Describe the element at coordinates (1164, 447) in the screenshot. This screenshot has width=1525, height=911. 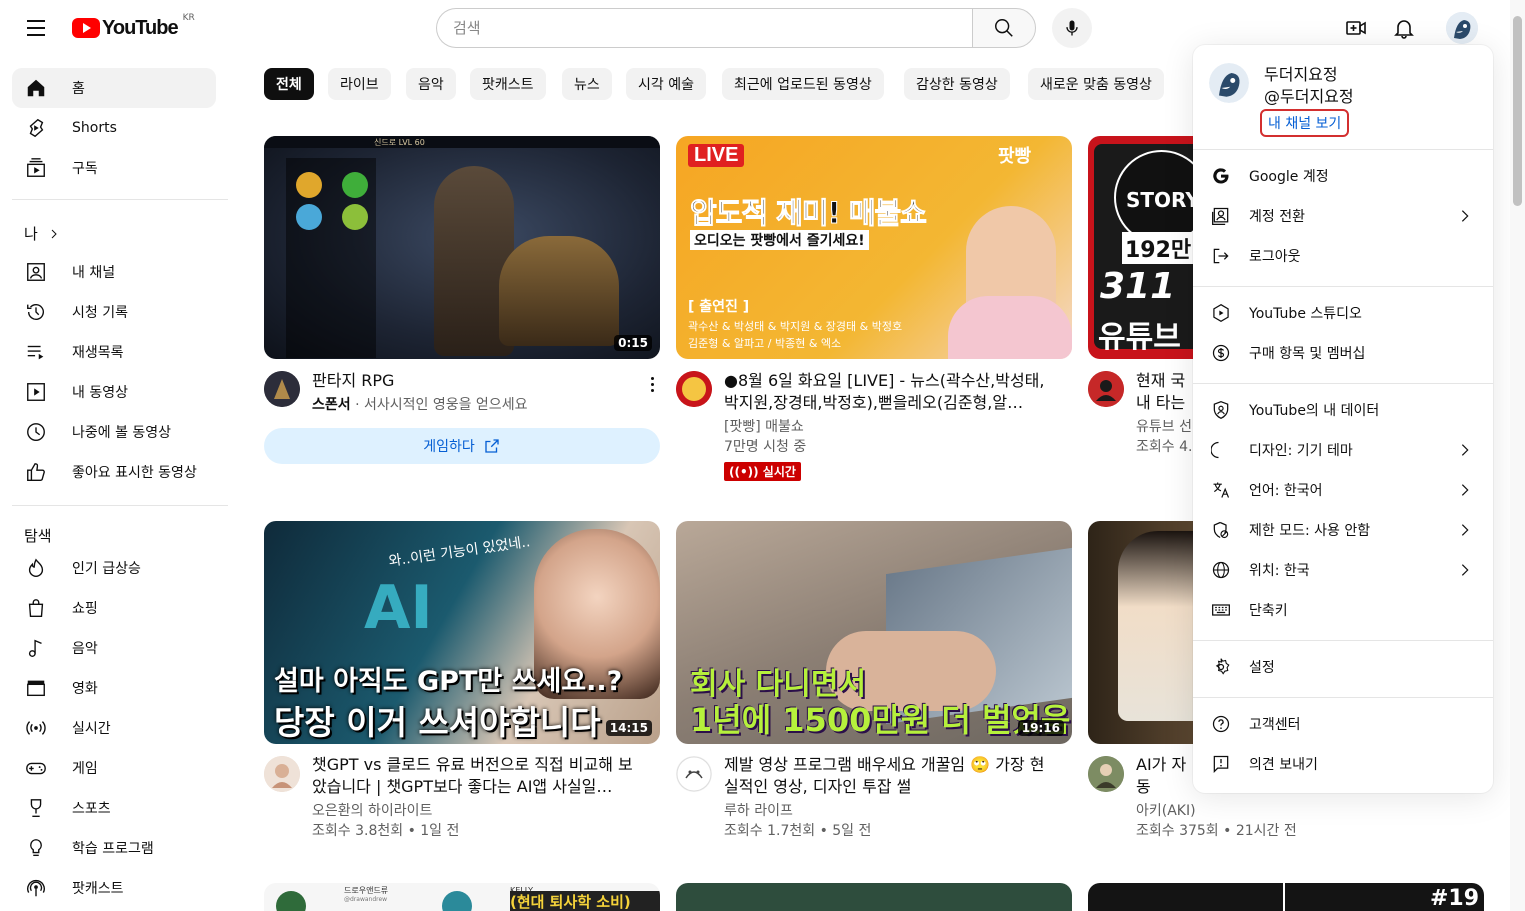
I see `view-count: 조회수 4.` at that location.